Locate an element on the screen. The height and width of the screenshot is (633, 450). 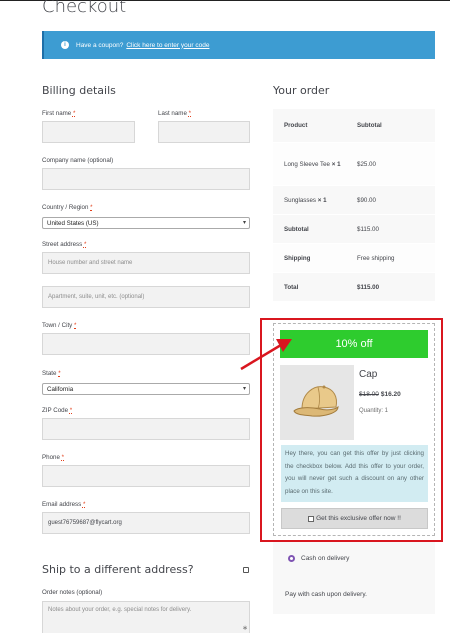
total-row: Total $115.00 is located at coordinates (354, 287).